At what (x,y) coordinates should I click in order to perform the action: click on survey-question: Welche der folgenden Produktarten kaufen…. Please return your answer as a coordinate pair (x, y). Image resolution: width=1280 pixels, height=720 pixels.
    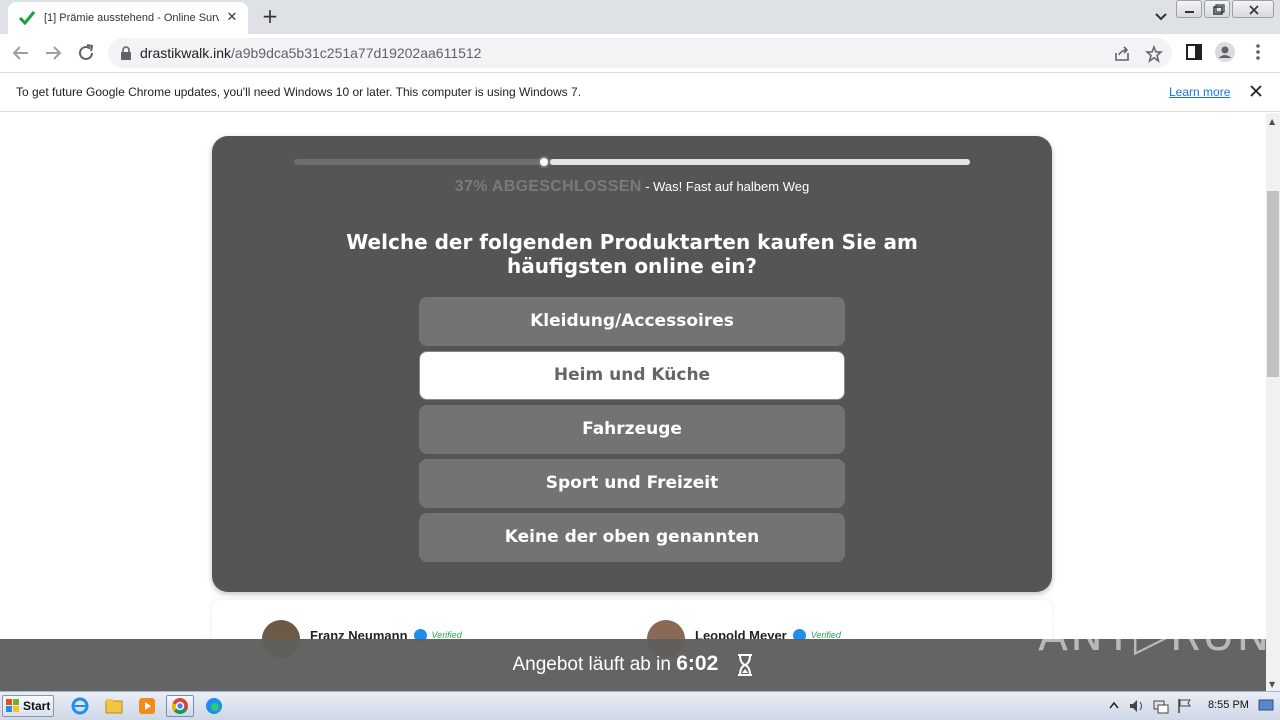
    Looking at the image, I should click on (632, 254).